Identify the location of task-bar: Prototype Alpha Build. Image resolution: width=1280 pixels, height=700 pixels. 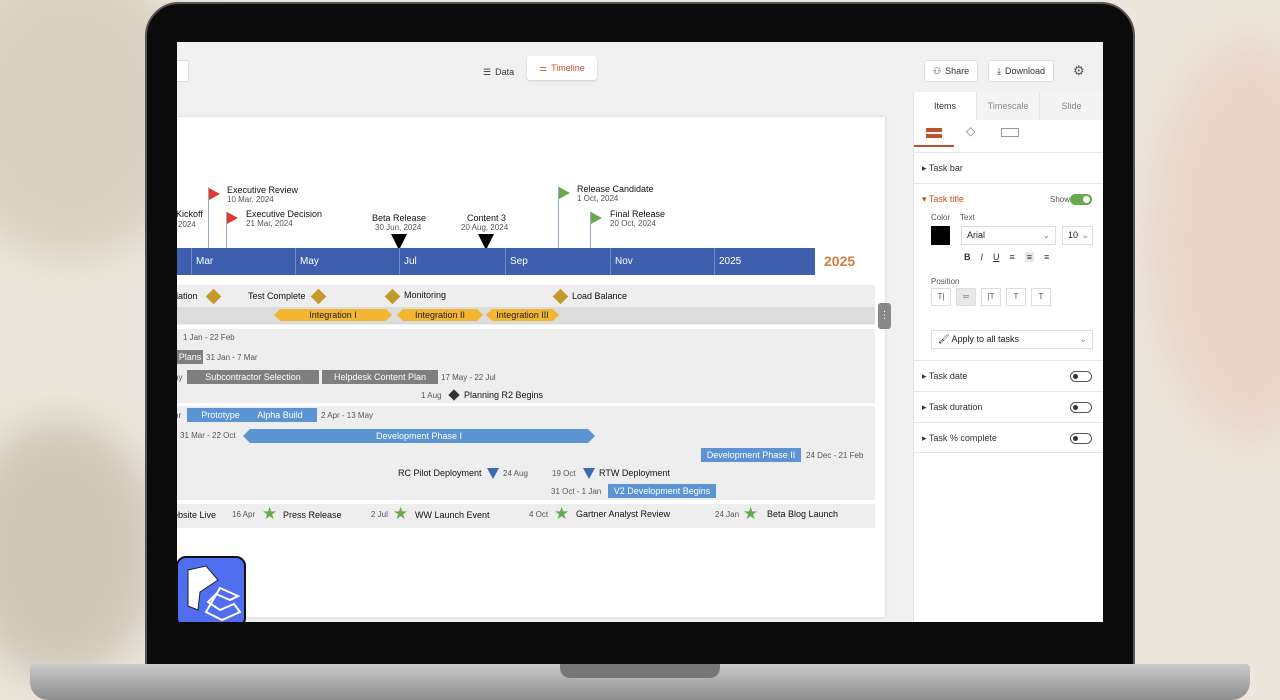
(252, 415).